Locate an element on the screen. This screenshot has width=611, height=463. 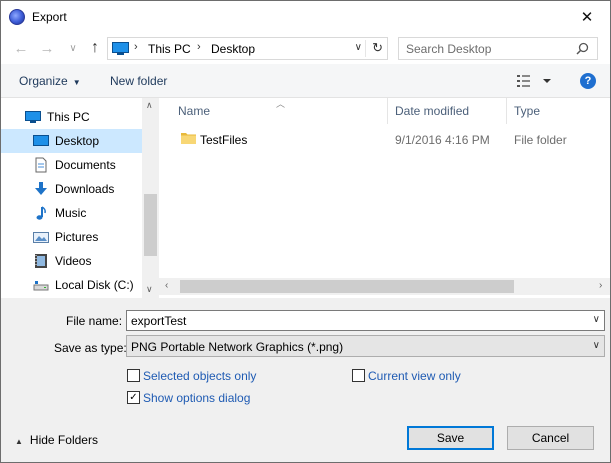
horizontal-scrollbar: ‹ › is located at coordinates (384, 286).